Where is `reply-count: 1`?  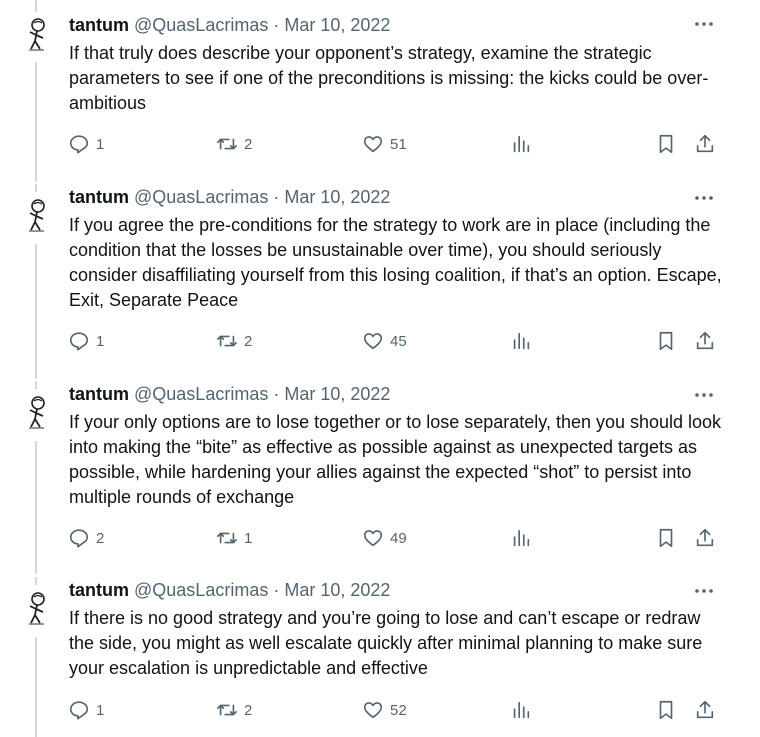
reply-count: 1 is located at coordinates (100, 710).